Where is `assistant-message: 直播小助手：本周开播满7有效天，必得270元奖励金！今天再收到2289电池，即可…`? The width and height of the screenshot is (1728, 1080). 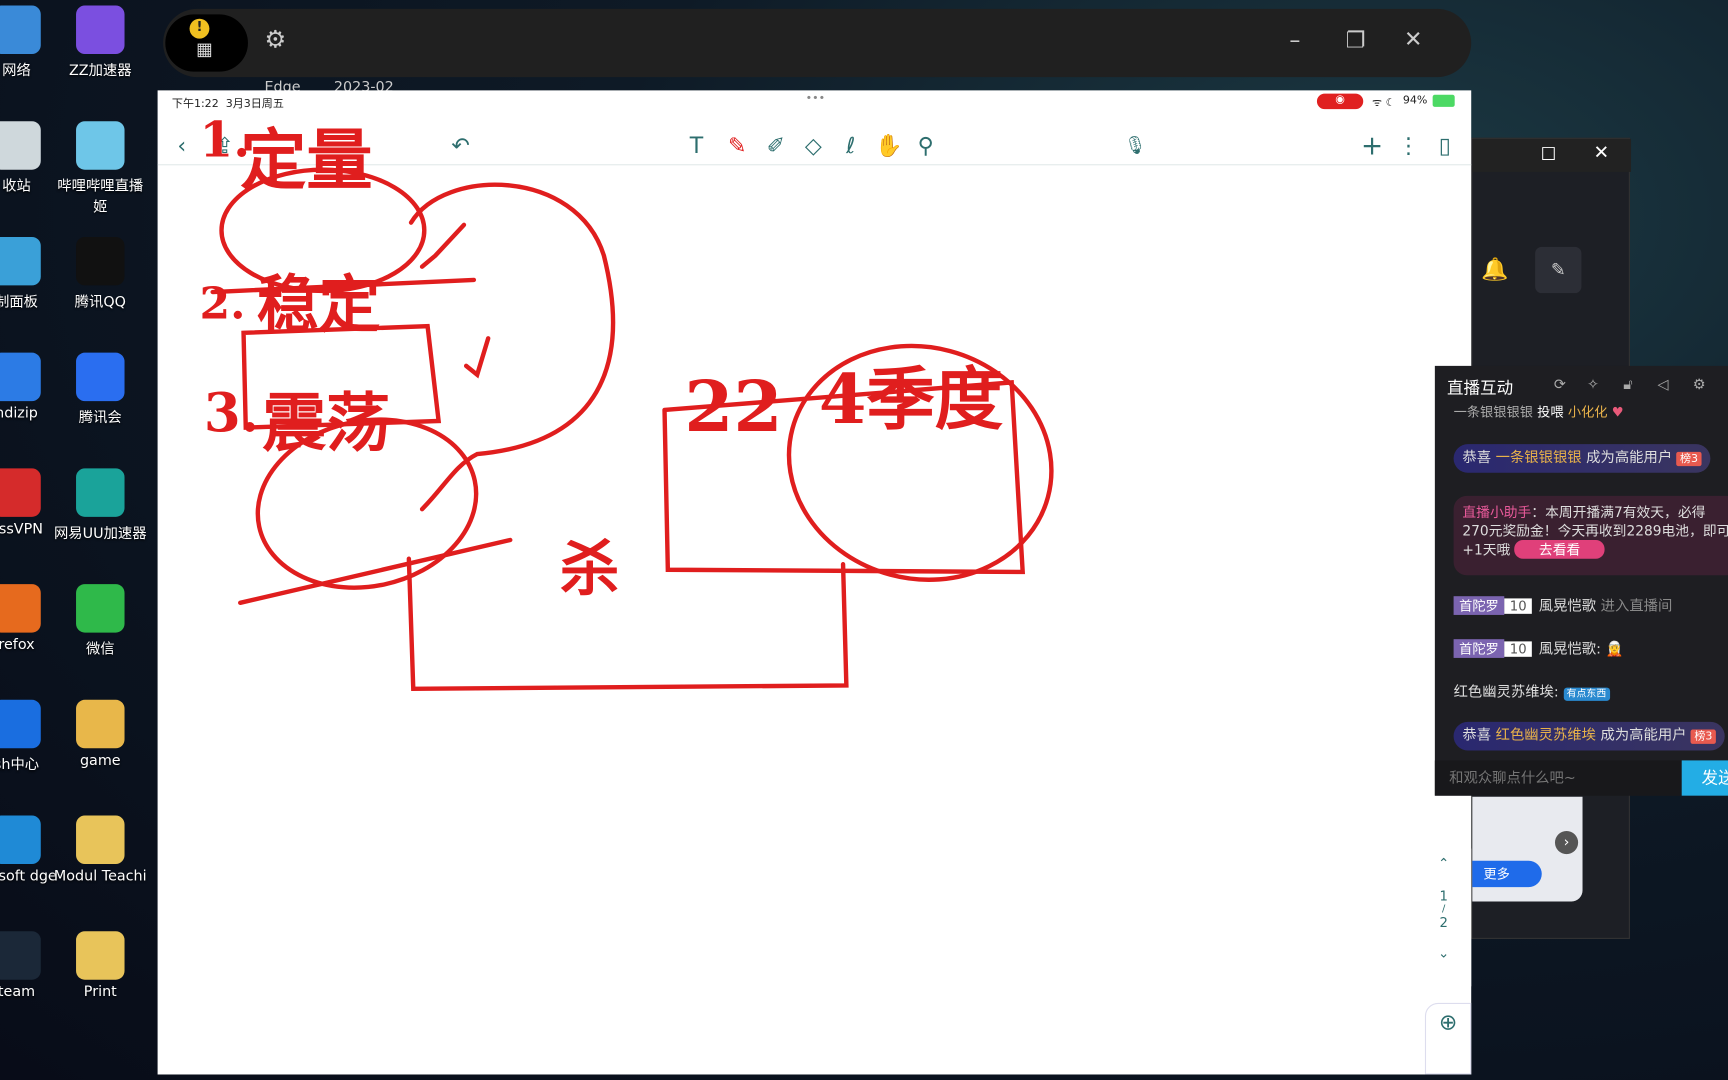
assistant-message: 直播小助手：本周开播满7有效天，必得270元奖励金！今天再收到2289电池，即可… is located at coordinates (1590, 535).